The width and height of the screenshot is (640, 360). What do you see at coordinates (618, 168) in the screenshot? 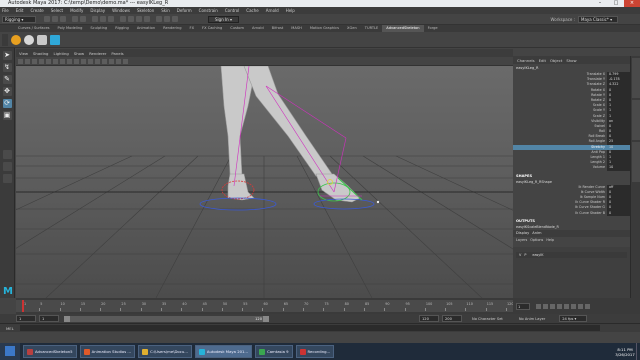
I see `channel-value: 10` at bounding box center [618, 168].